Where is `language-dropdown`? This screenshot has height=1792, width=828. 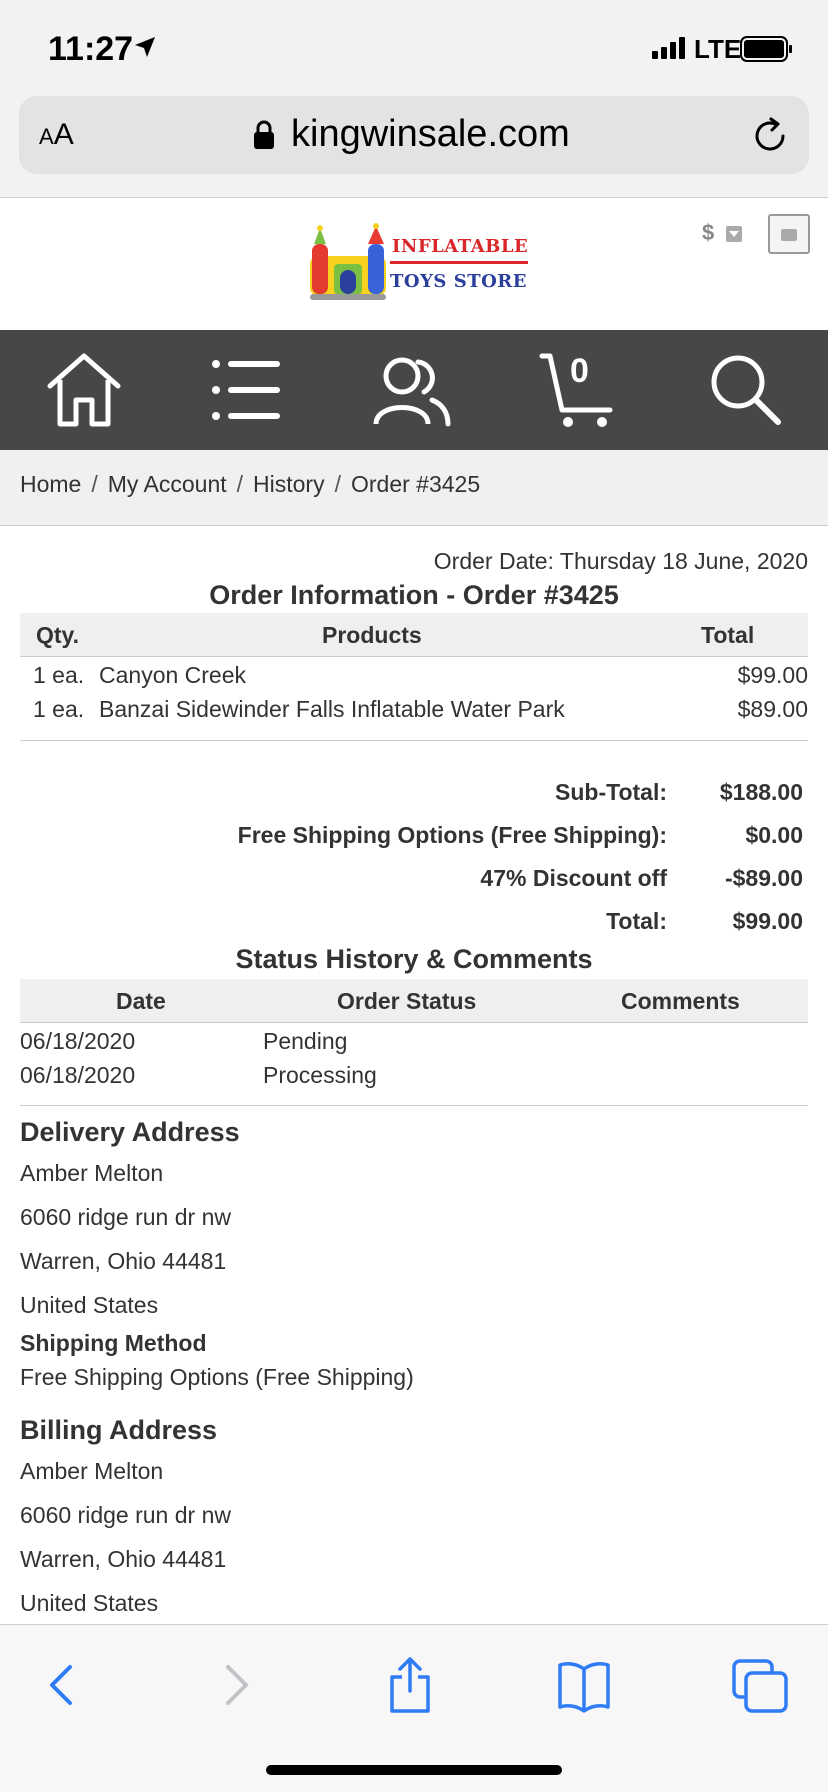 language-dropdown is located at coordinates (789, 234).